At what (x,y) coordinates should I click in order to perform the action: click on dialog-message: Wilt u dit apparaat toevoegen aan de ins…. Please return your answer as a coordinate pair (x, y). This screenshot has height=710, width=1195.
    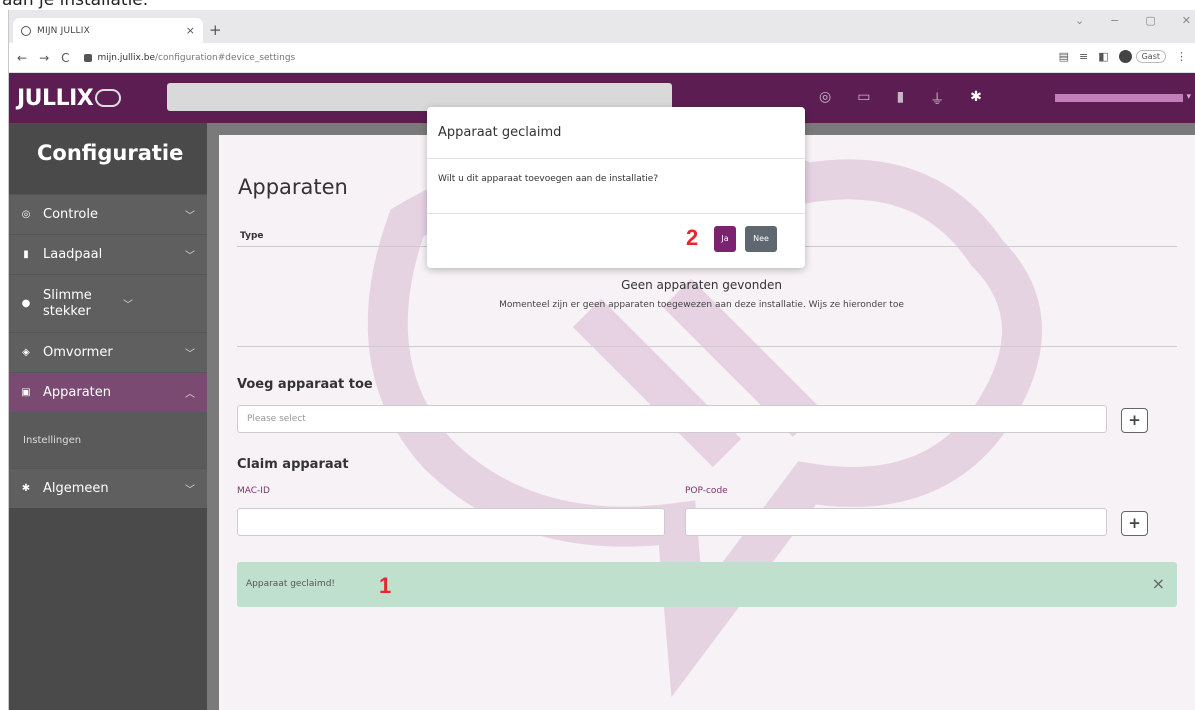
    Looking at the image, I should click on (616, 186).